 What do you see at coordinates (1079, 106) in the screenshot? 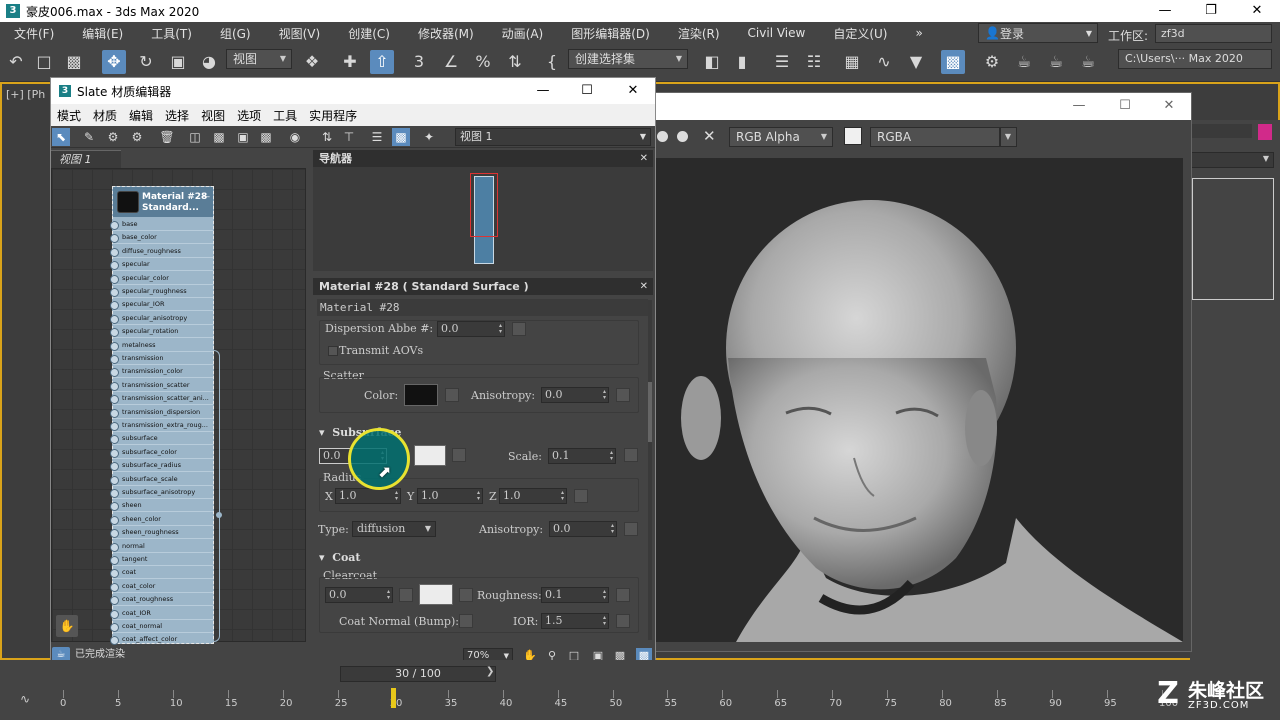
I see `render-minimize-button: —` at bounding box center [1079, 106].